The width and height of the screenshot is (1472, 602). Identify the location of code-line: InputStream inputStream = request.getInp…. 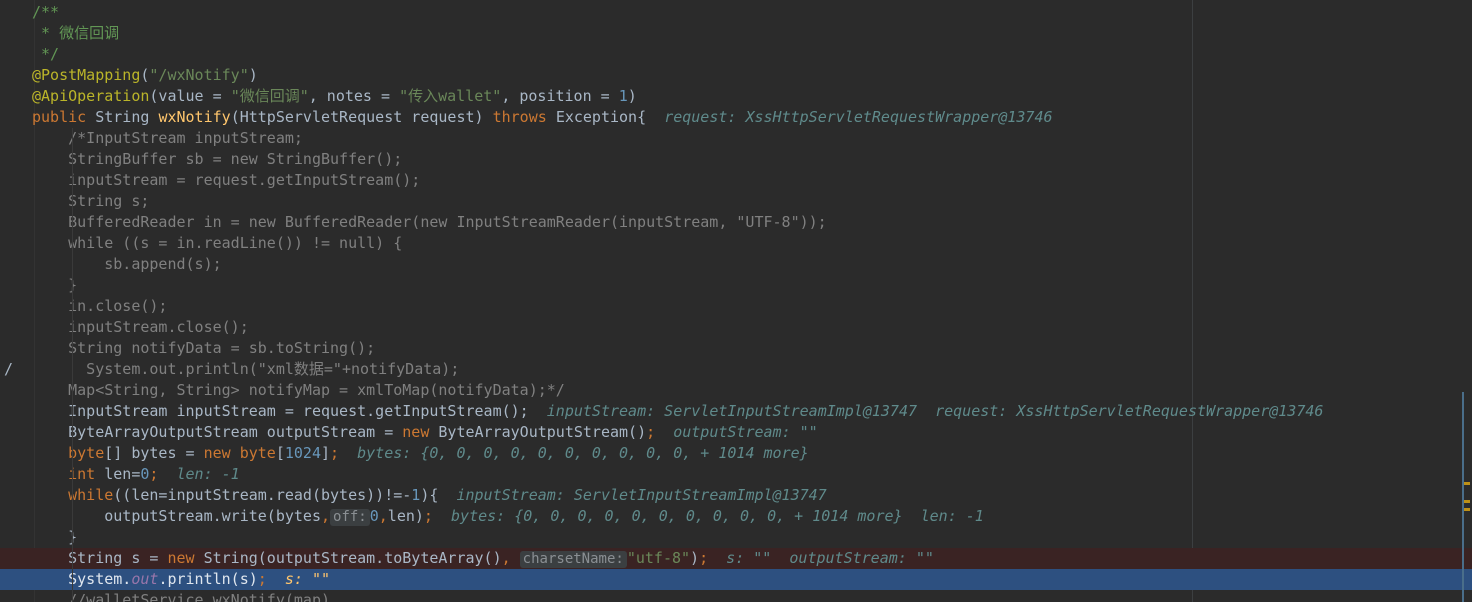
(736, 411).